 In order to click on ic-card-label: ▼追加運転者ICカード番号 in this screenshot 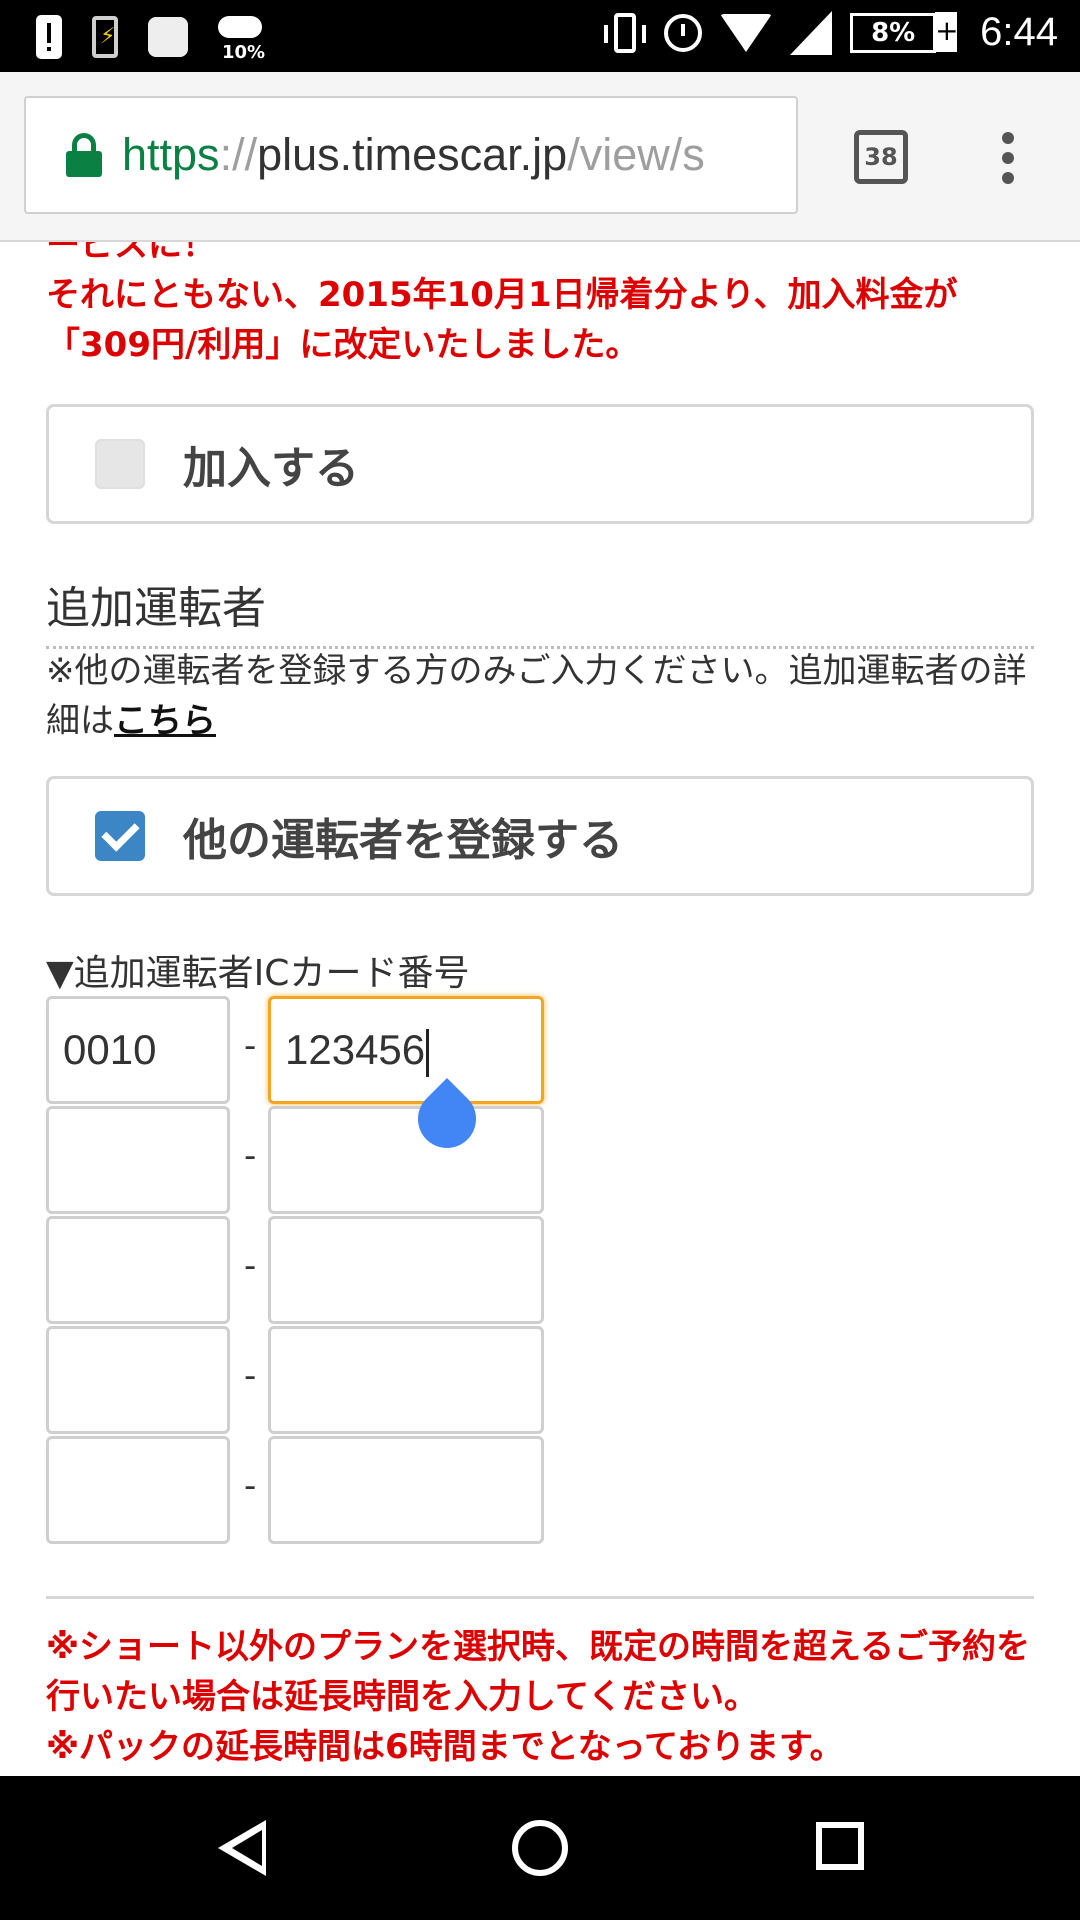, I will do `click(258, 973)`.